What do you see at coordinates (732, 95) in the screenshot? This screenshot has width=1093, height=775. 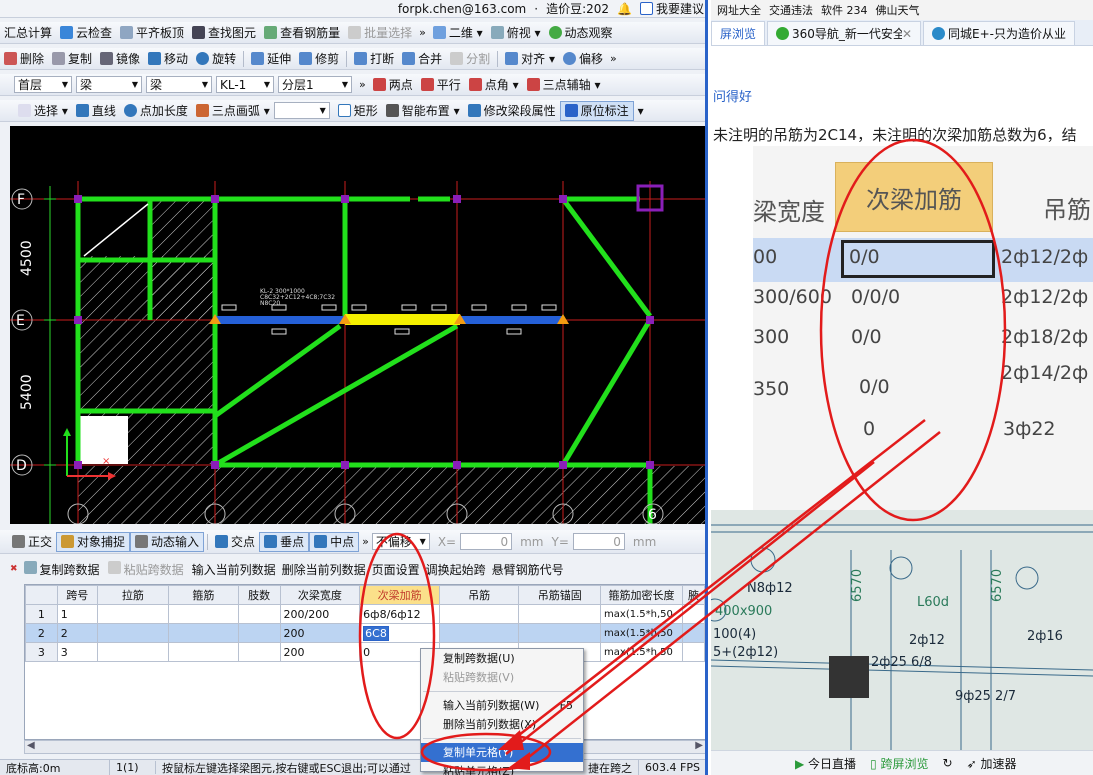 I see `question-title: 问得好` at bounding box center [732, 95].